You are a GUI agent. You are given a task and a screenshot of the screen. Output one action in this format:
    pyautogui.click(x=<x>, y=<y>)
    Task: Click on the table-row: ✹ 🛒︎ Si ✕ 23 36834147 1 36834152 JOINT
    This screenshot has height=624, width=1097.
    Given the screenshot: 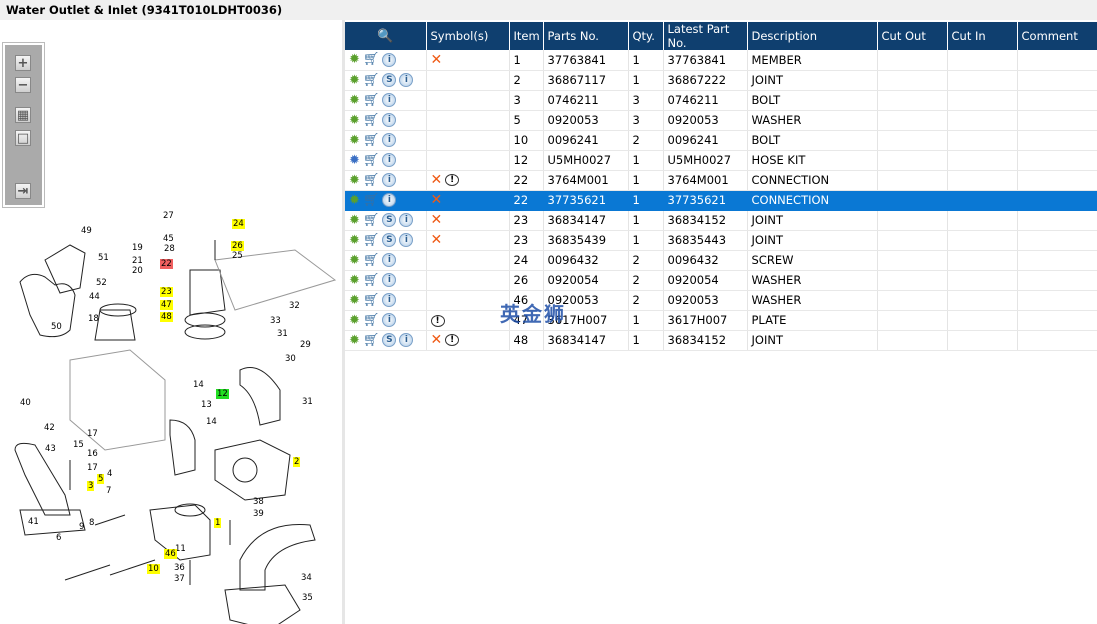 What is the action you would take?
    pyautogui.click(x=721, y=220)
    